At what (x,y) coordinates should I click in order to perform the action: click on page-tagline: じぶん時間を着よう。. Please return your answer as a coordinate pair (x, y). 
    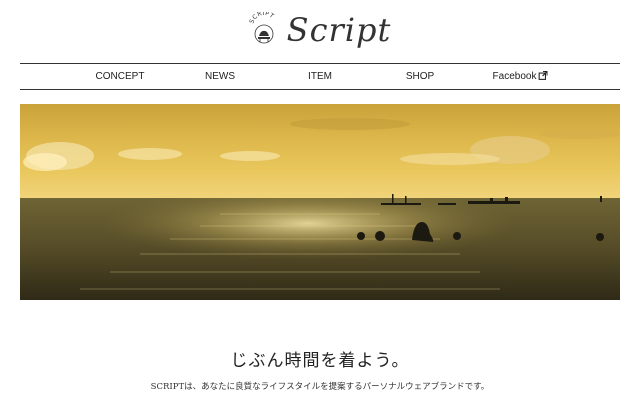
    Looking at the image, I should click on (320, 361).